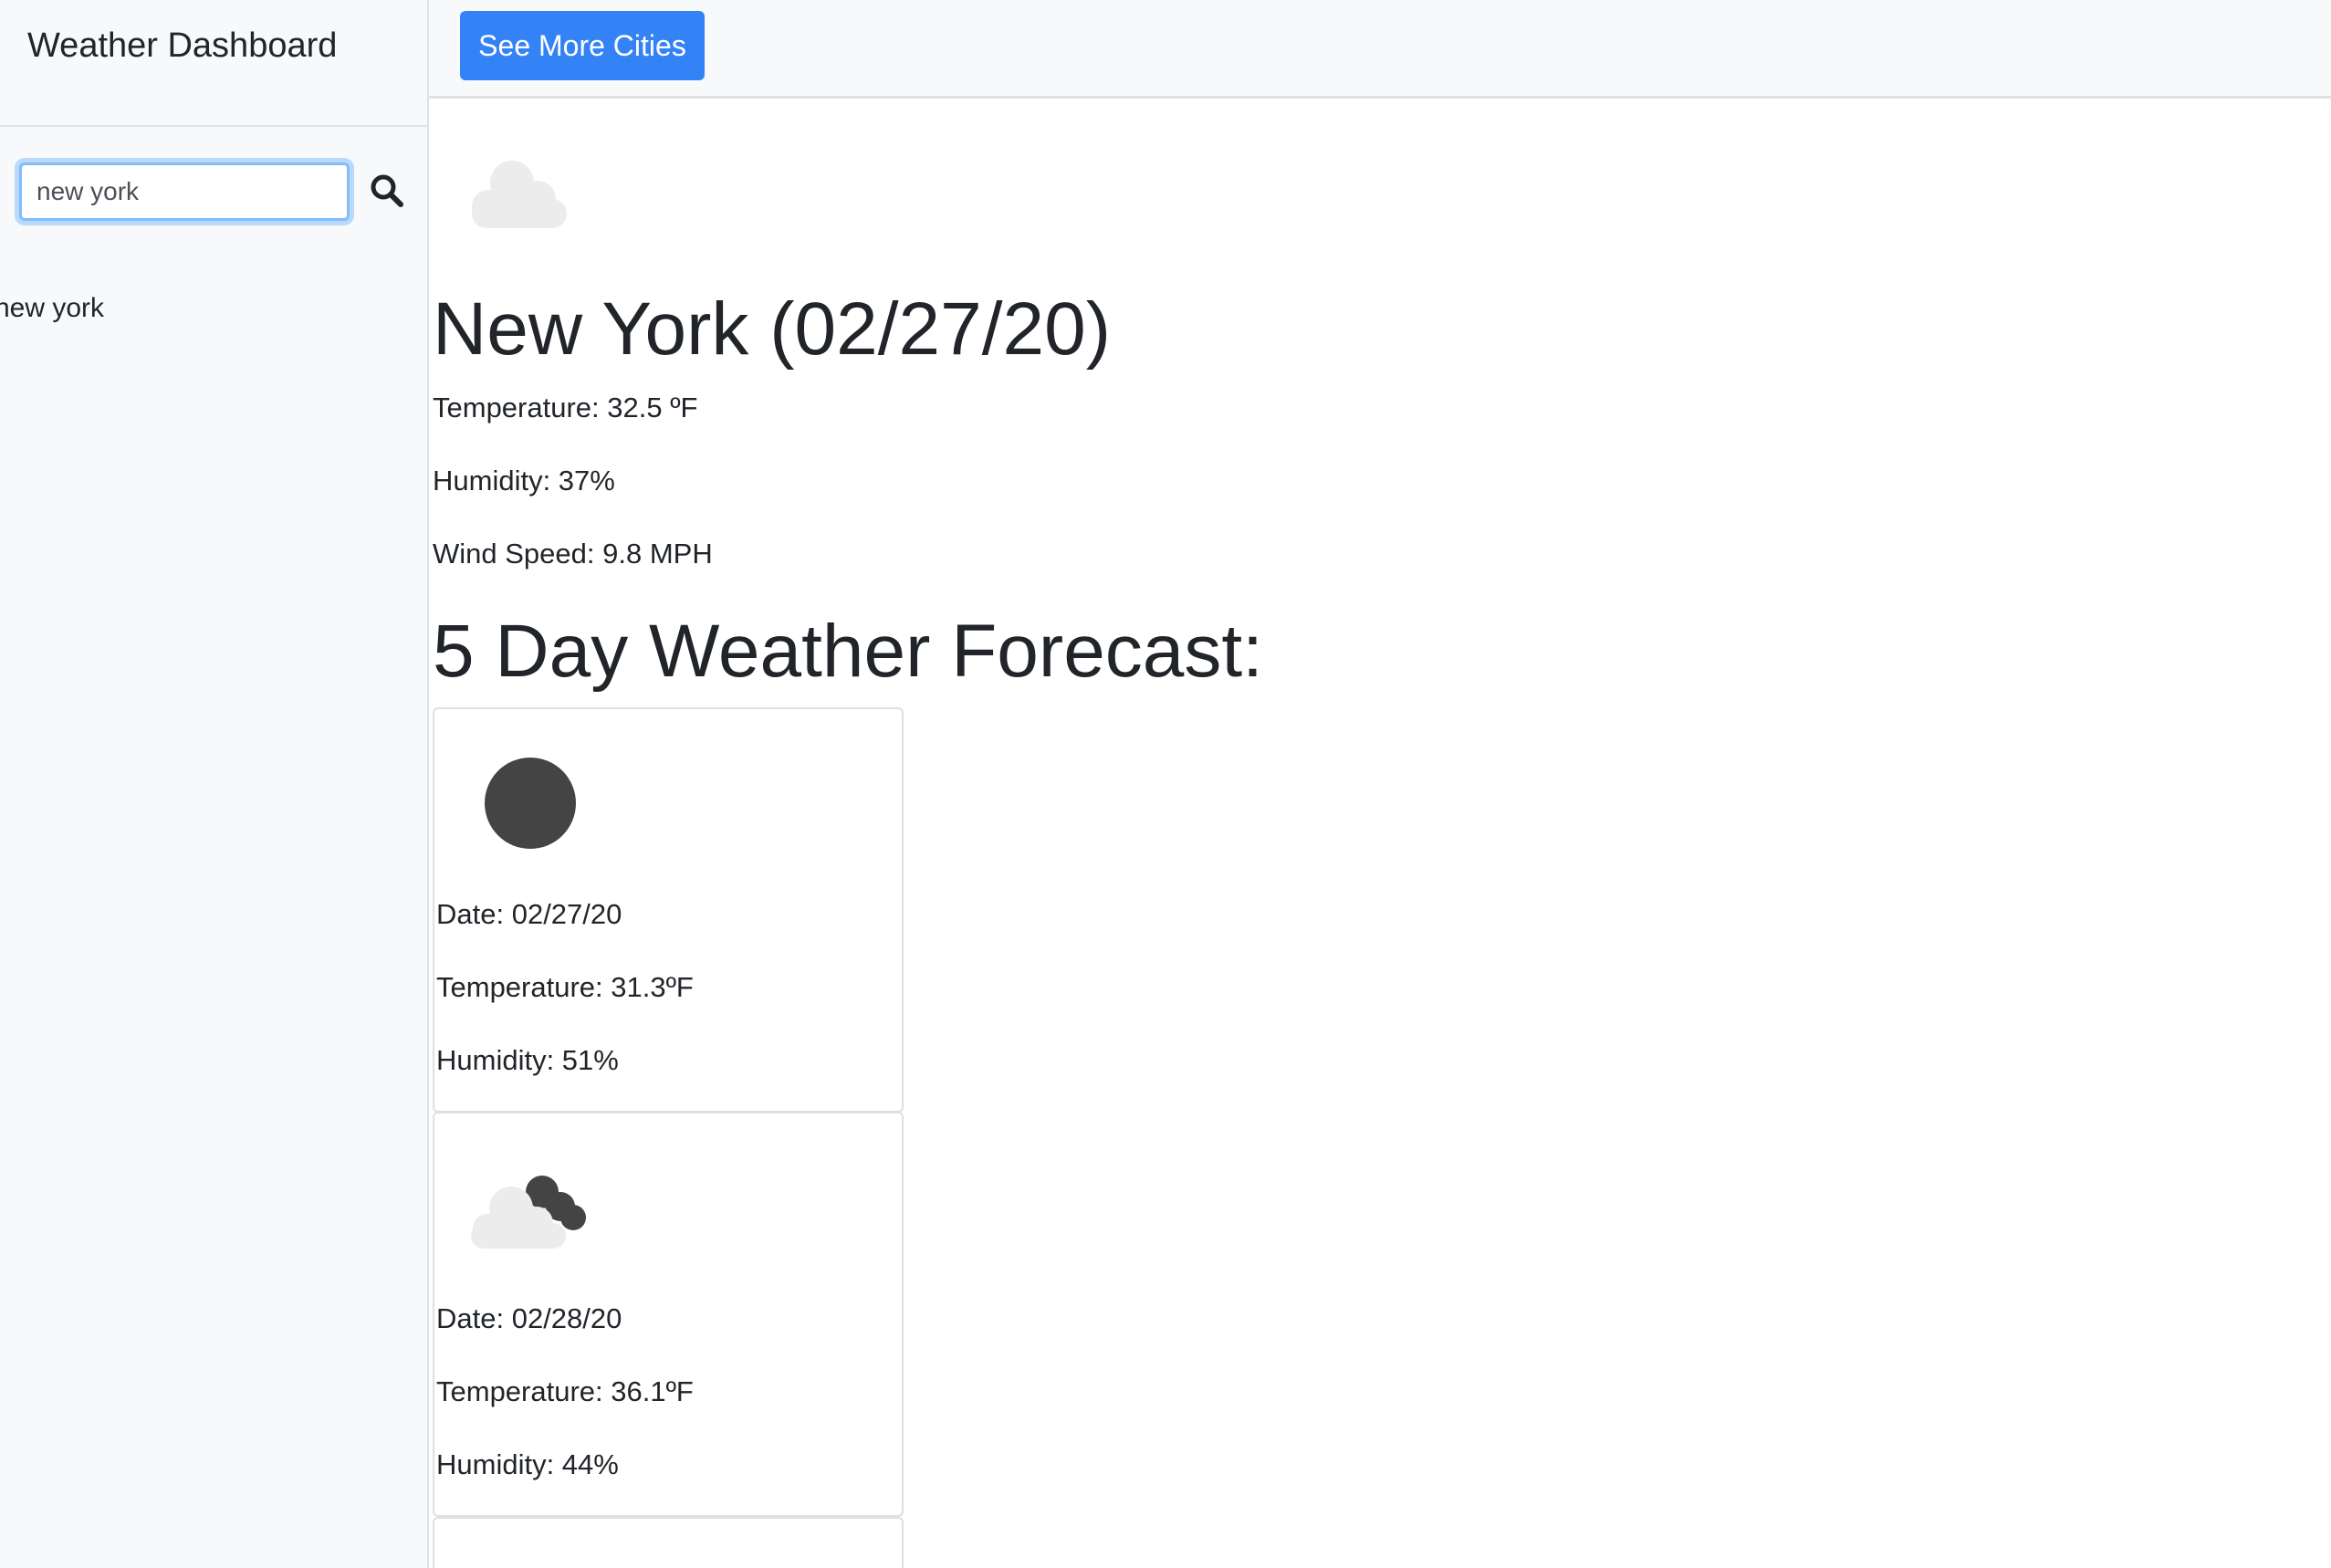 The height and width of the screenshot is (1568, 2331). What do you see at coordinates (565, 407) in the screenshot?
I see `current-temperature: Temperature: 32.5 ºF` at bounding box center [565, 407].